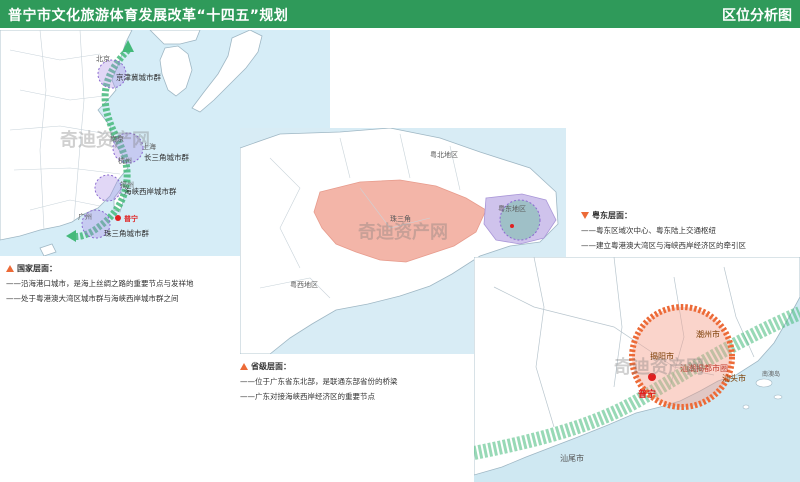  What do you see at coordinates (307, 396) in the screenshot?
I see `province-note-line: ——广东对接海峡西岸经济区的重要节点` at bounding box center [307, 396].